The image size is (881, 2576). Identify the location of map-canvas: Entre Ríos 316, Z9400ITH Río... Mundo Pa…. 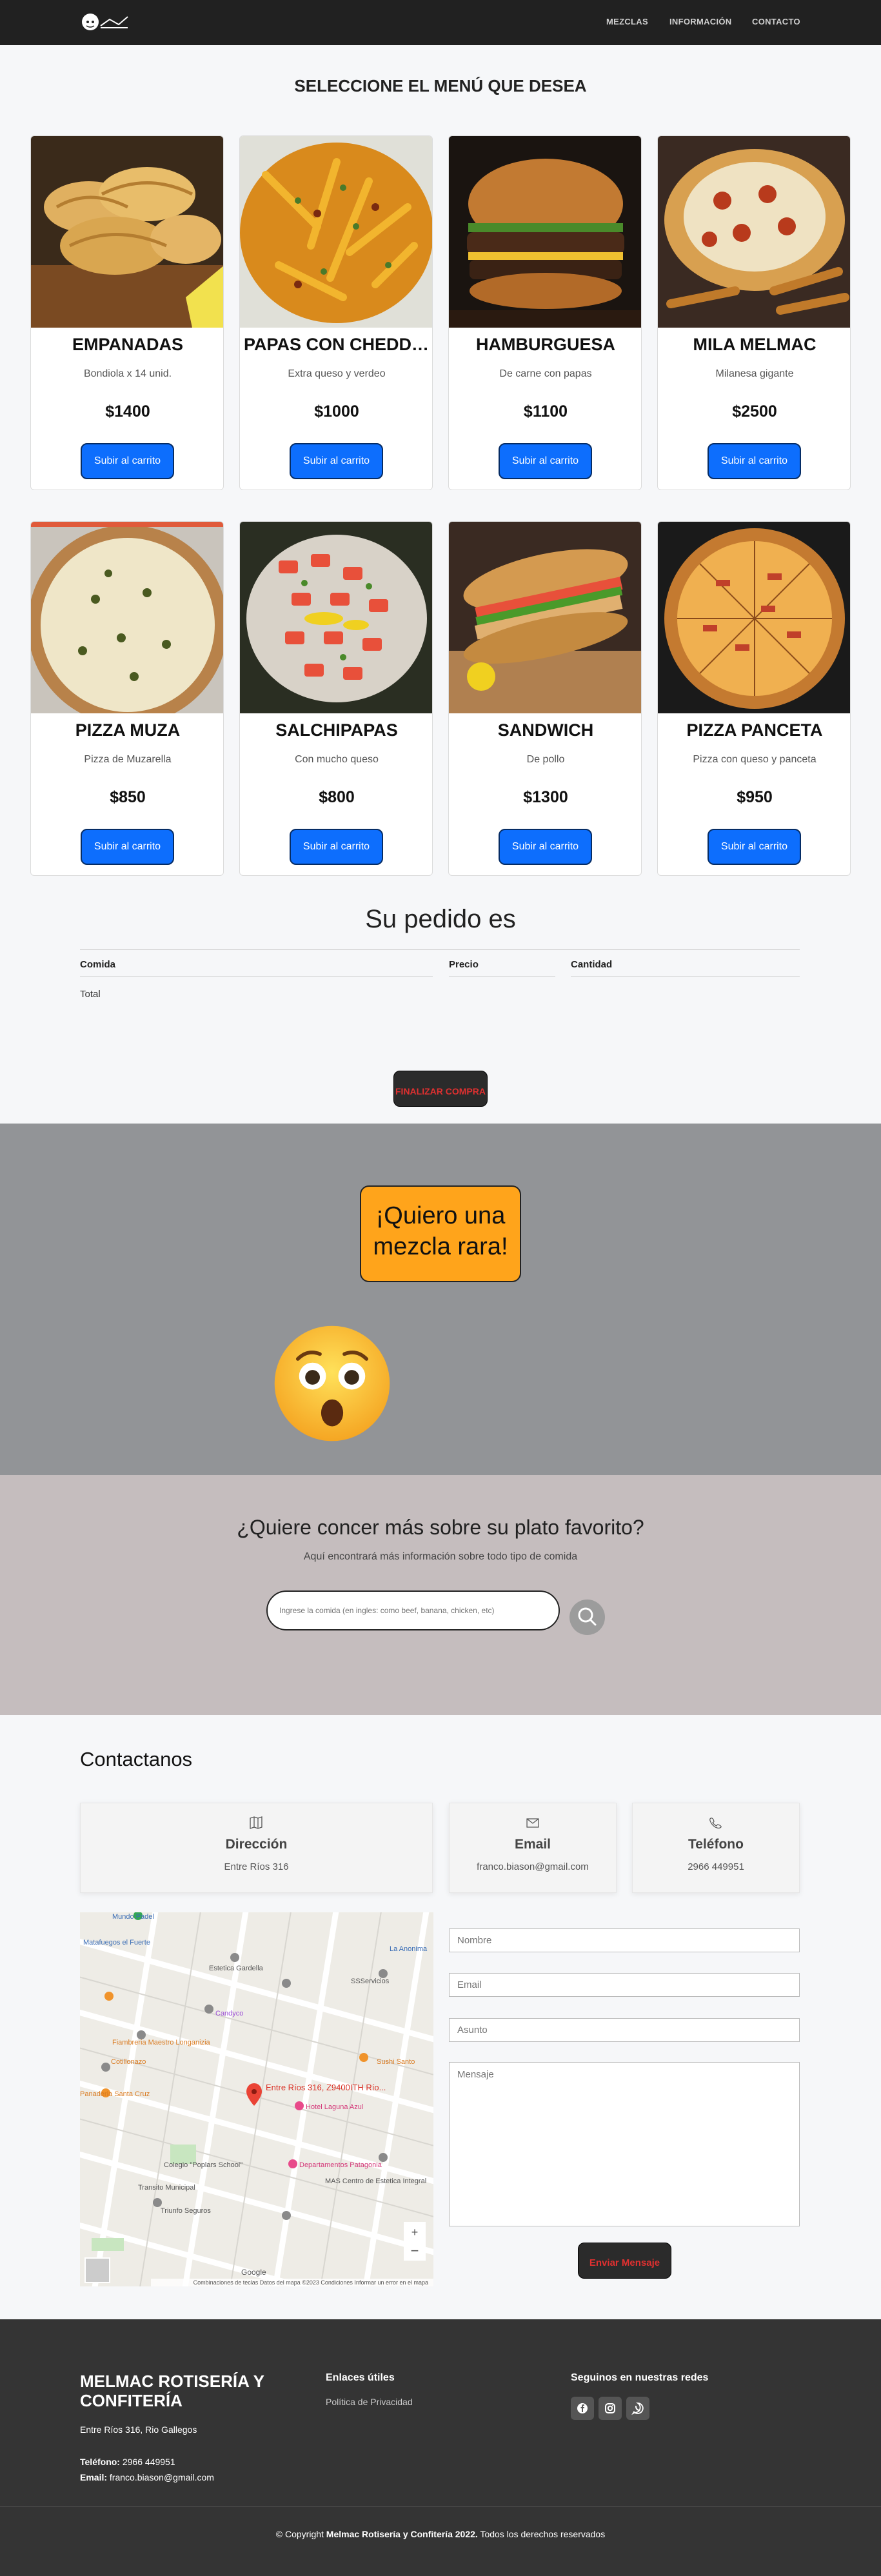
(256, 2099).